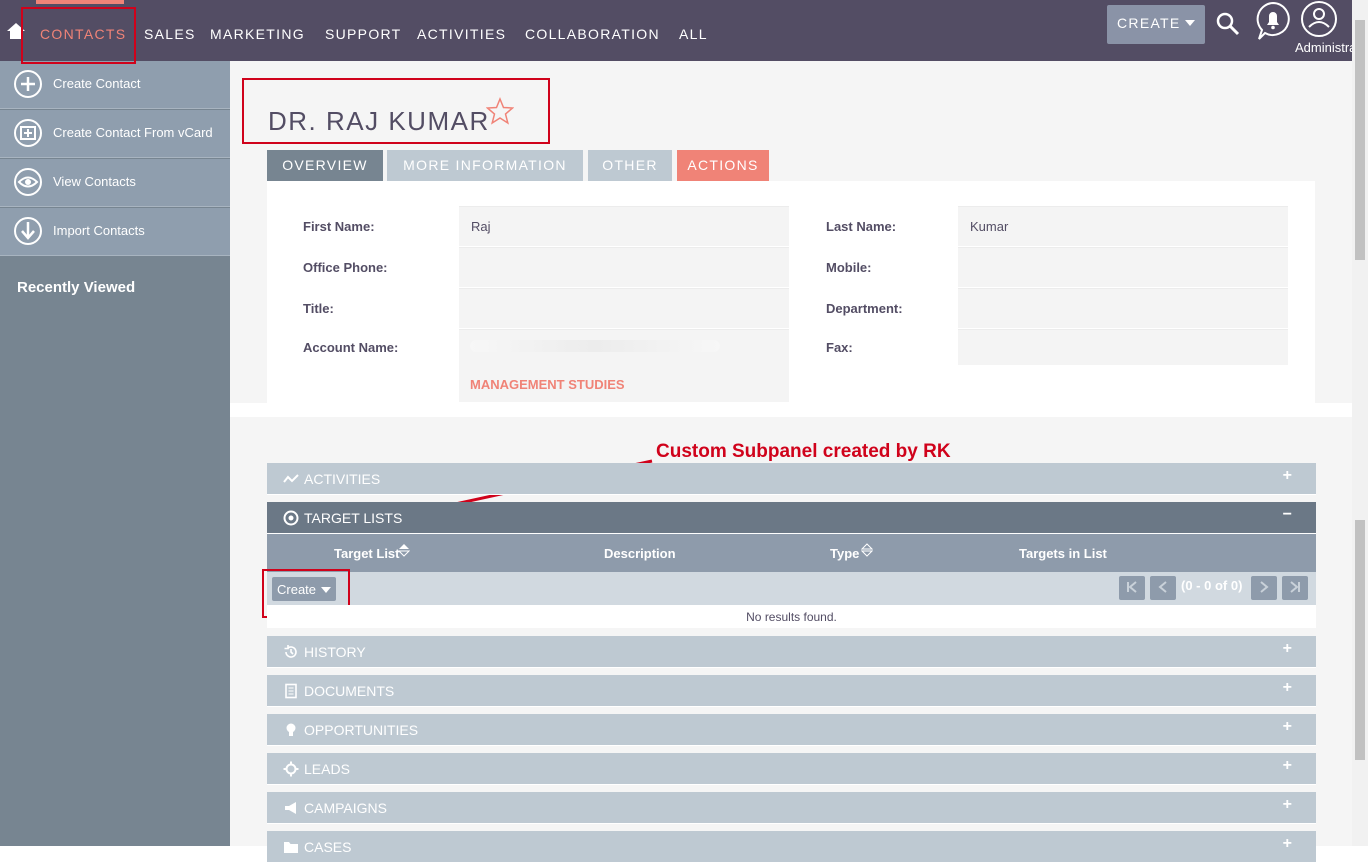 This screenshot has width=1368, height=863. What do you see at coordinates (291, 691) in the screenshot?
I see `document-icon` at bounding box center [291, 691].